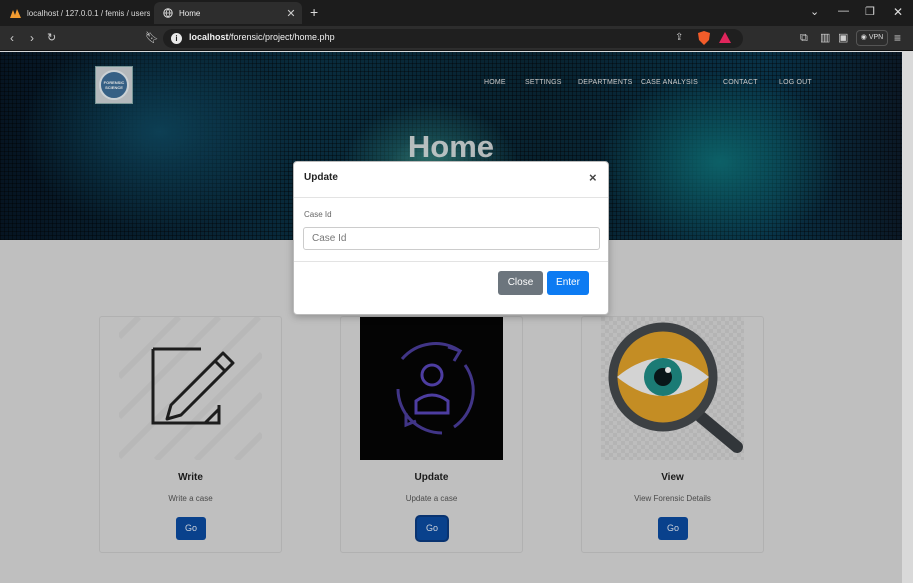 The image size is (913, 583). I want to click on modal-title: Update, so click(321, 177).